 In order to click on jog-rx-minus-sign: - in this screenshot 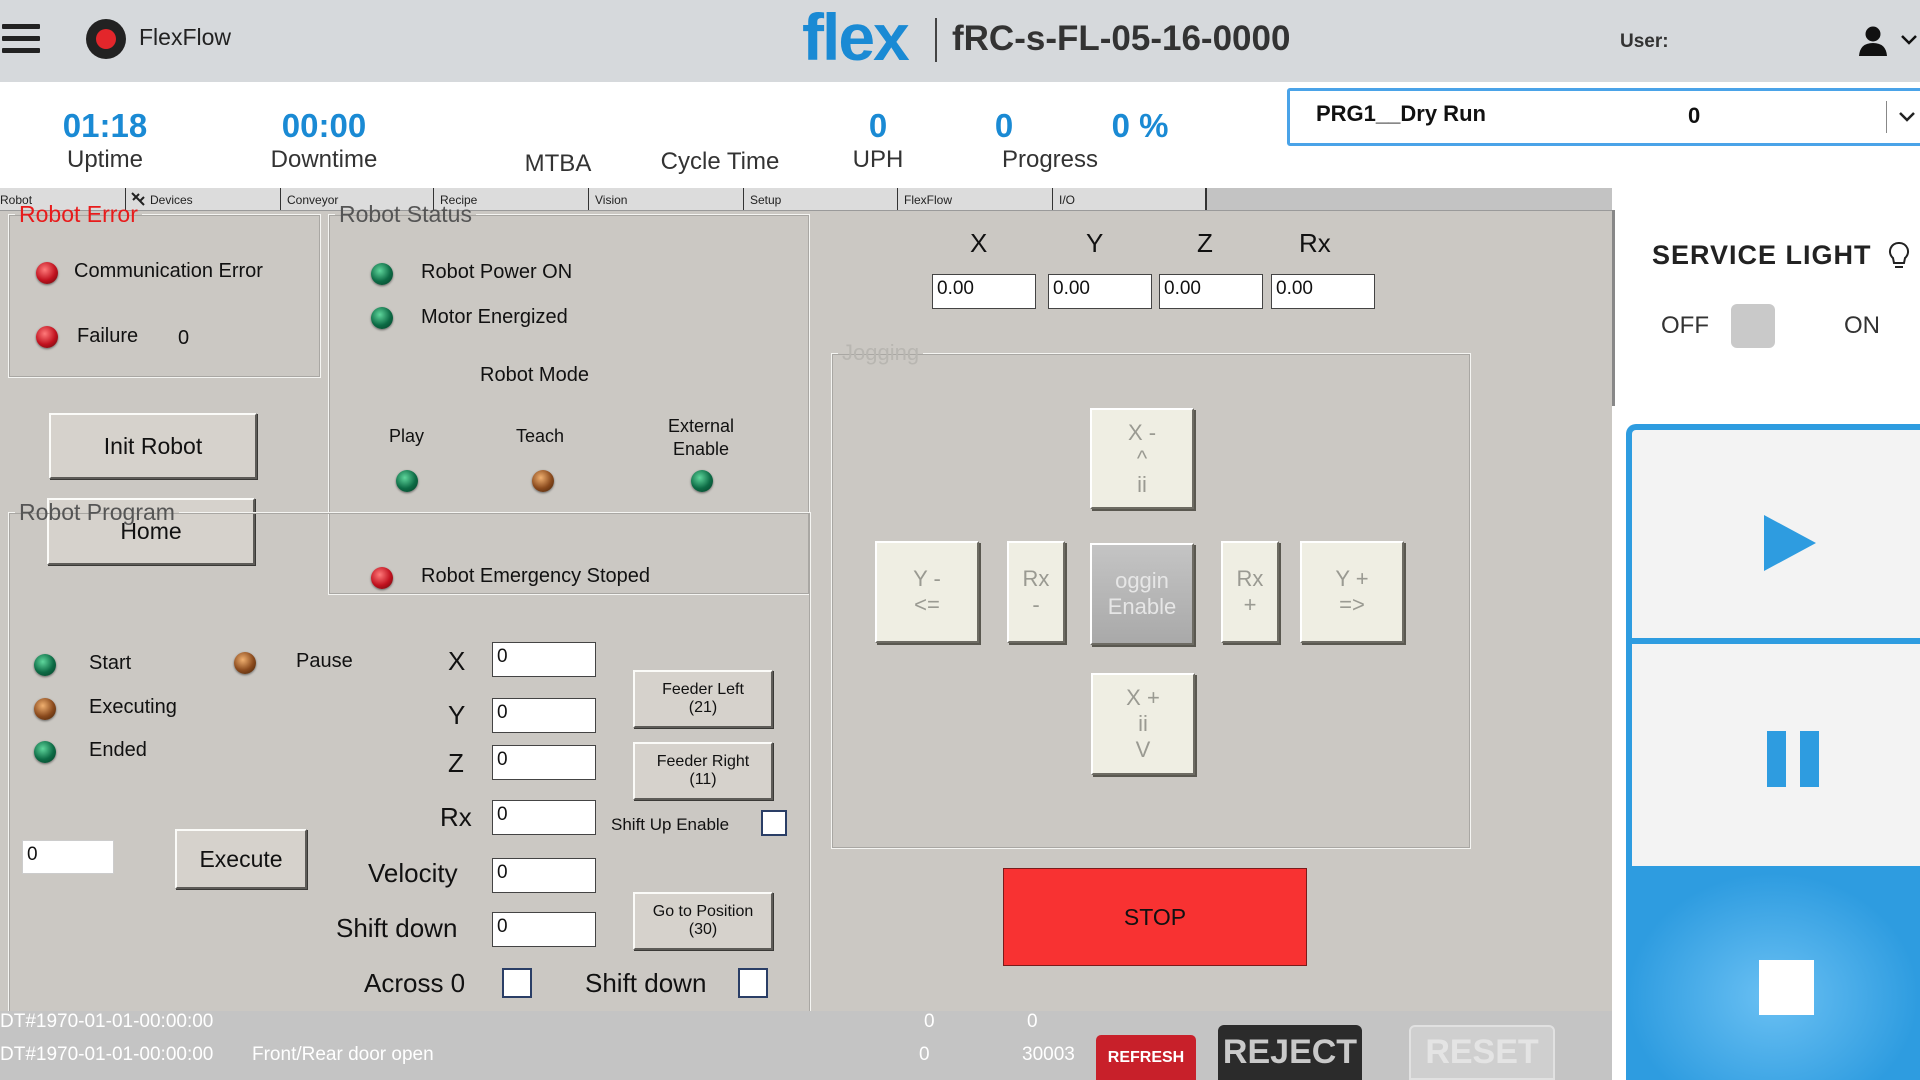, I will do `click(1036, 604)`.